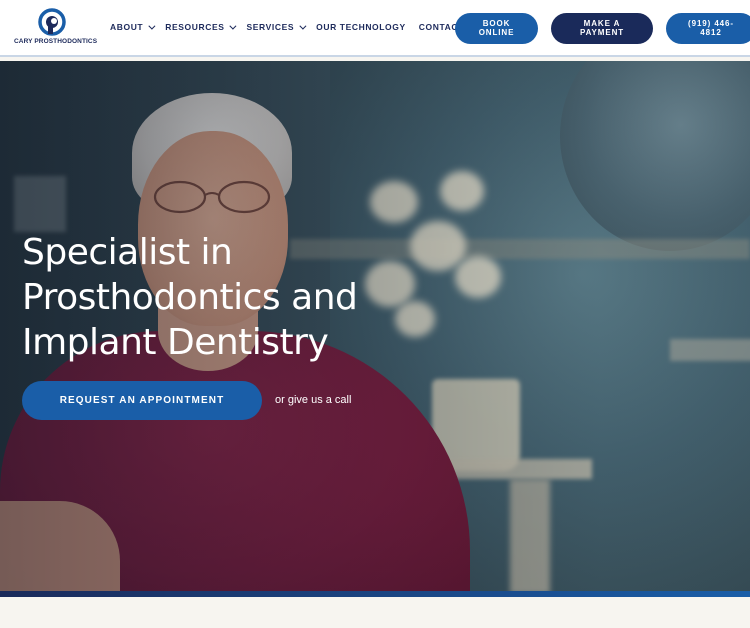  I want to click on headline-line-3: Implant Dentistry, so click(175, 342).